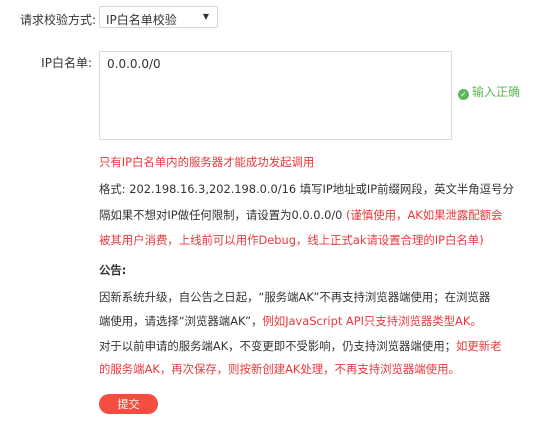  I want to click on validation-status: ✓ 输入正确, so click(489, 91).